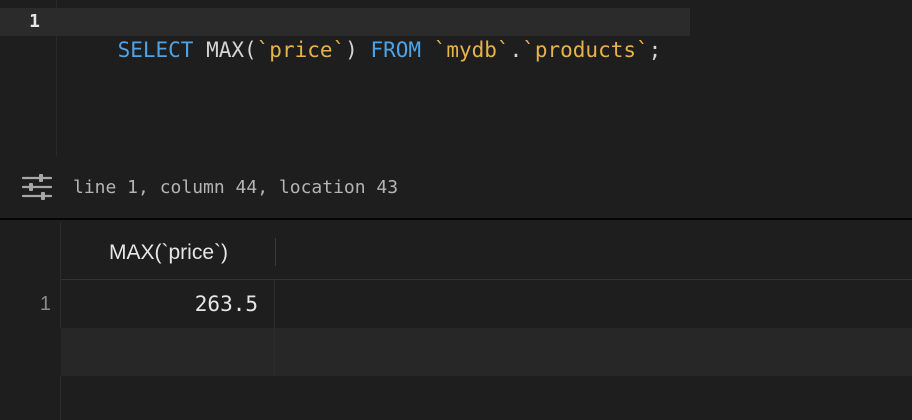 The height and width of the screenshot is (420, 912). I want to click on sql-token-paren: ), so click(358, 50).